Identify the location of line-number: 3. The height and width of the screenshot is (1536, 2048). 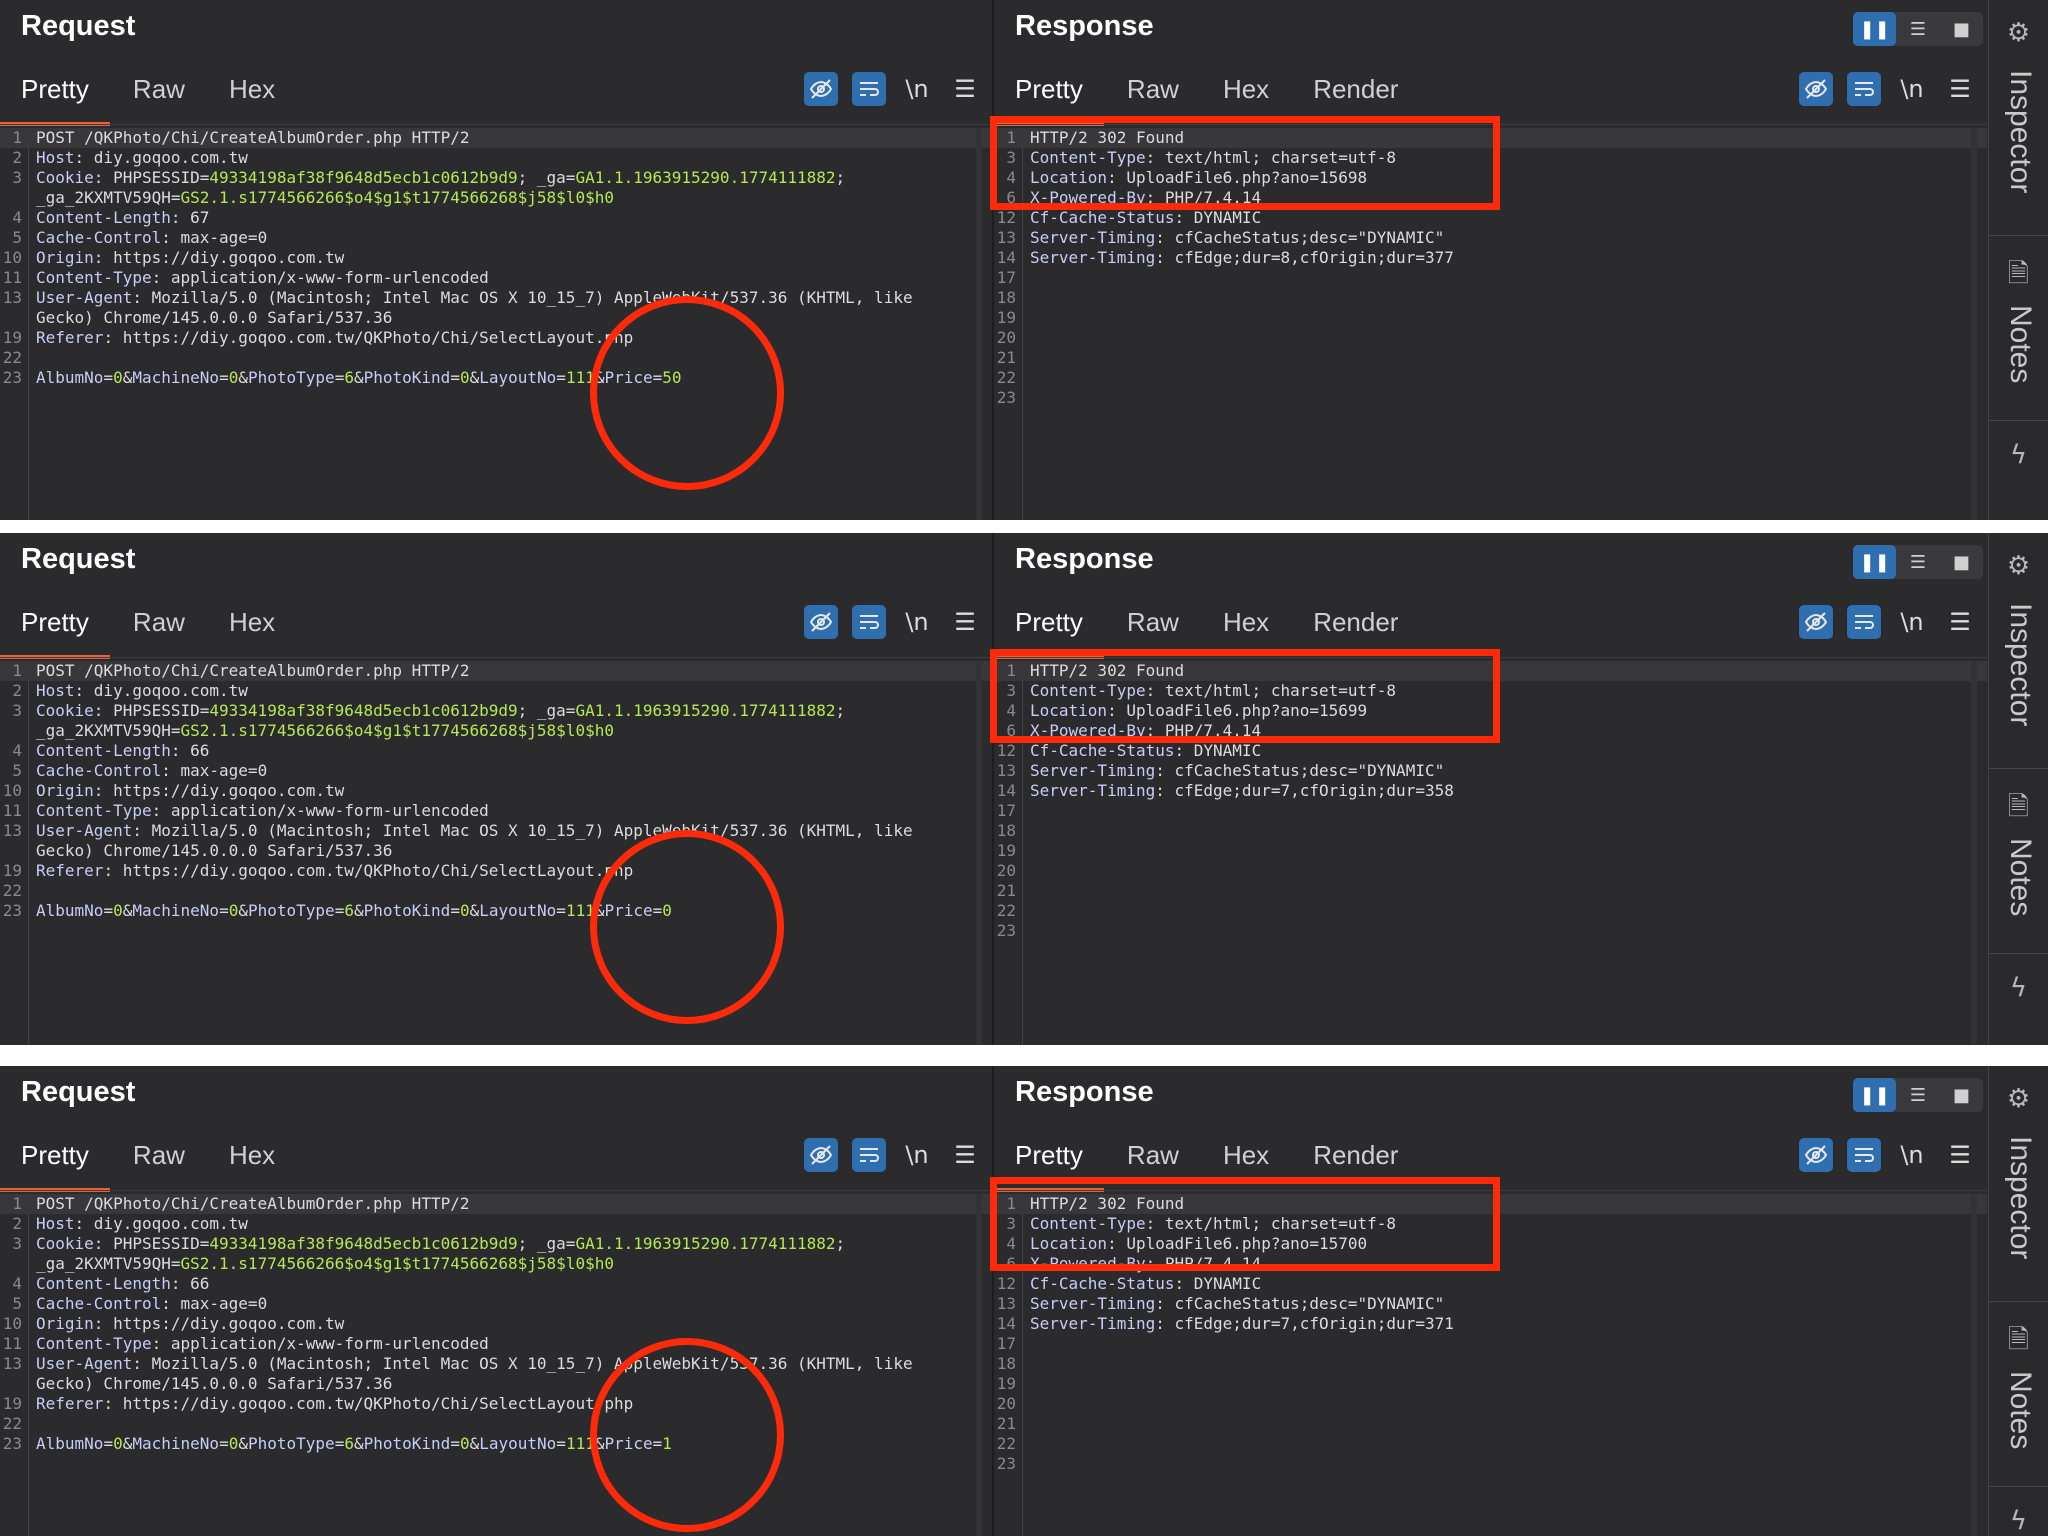
(17, 1243).